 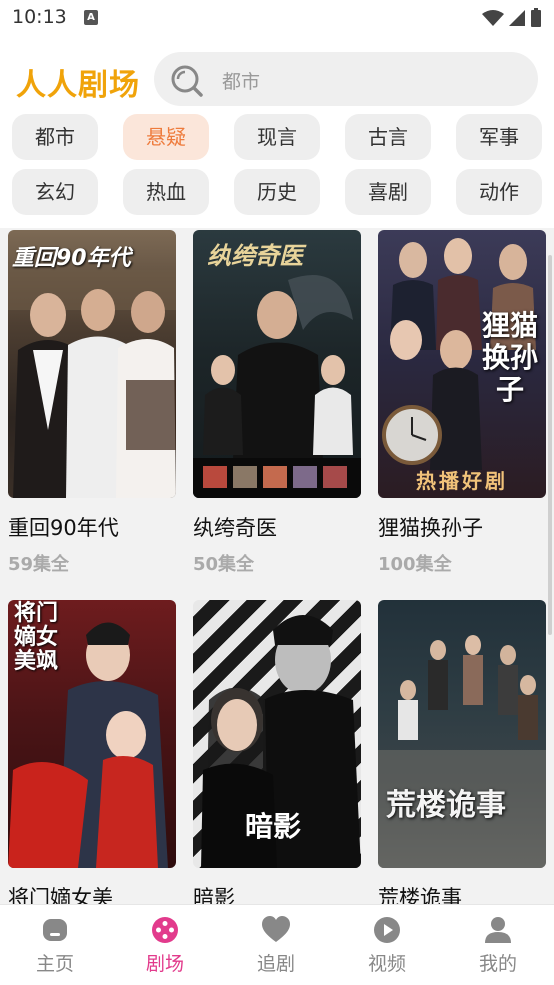 What do you see at coordinates (499, 192) in the screenshot?
I see `category-chip: 动作` at bounding box center [499, 192].